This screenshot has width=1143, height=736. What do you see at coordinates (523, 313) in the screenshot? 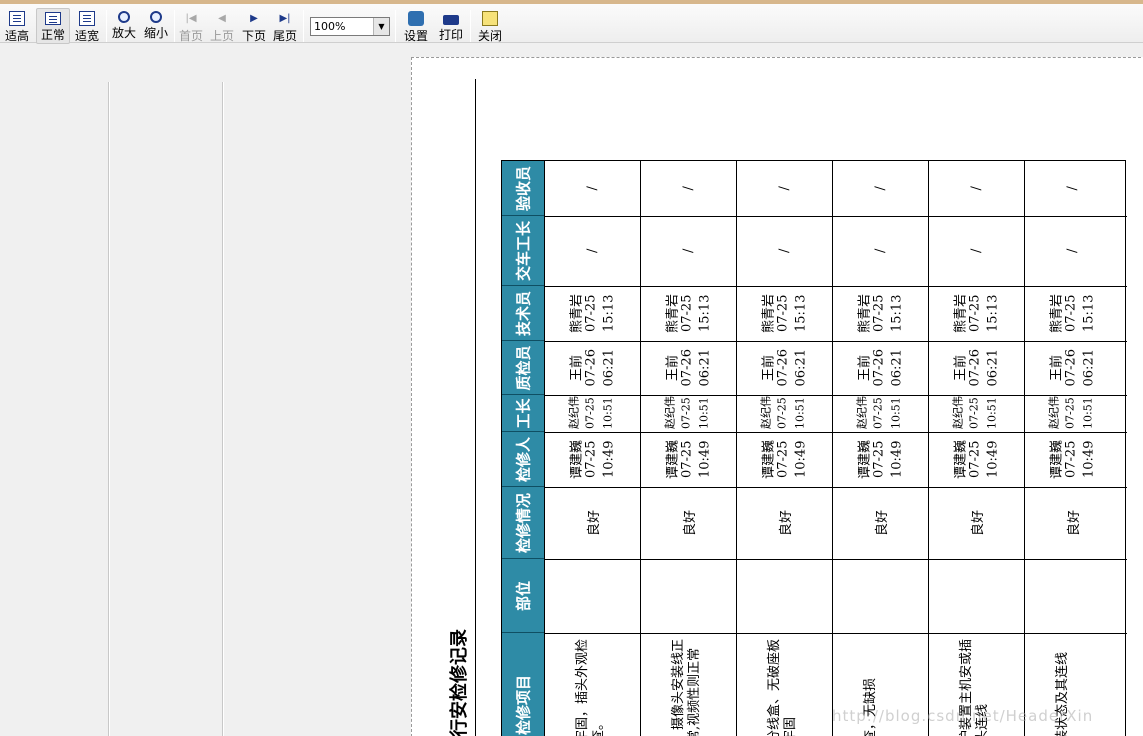
I see `column-header-label: 技术员` at bounding box center [523, 313].